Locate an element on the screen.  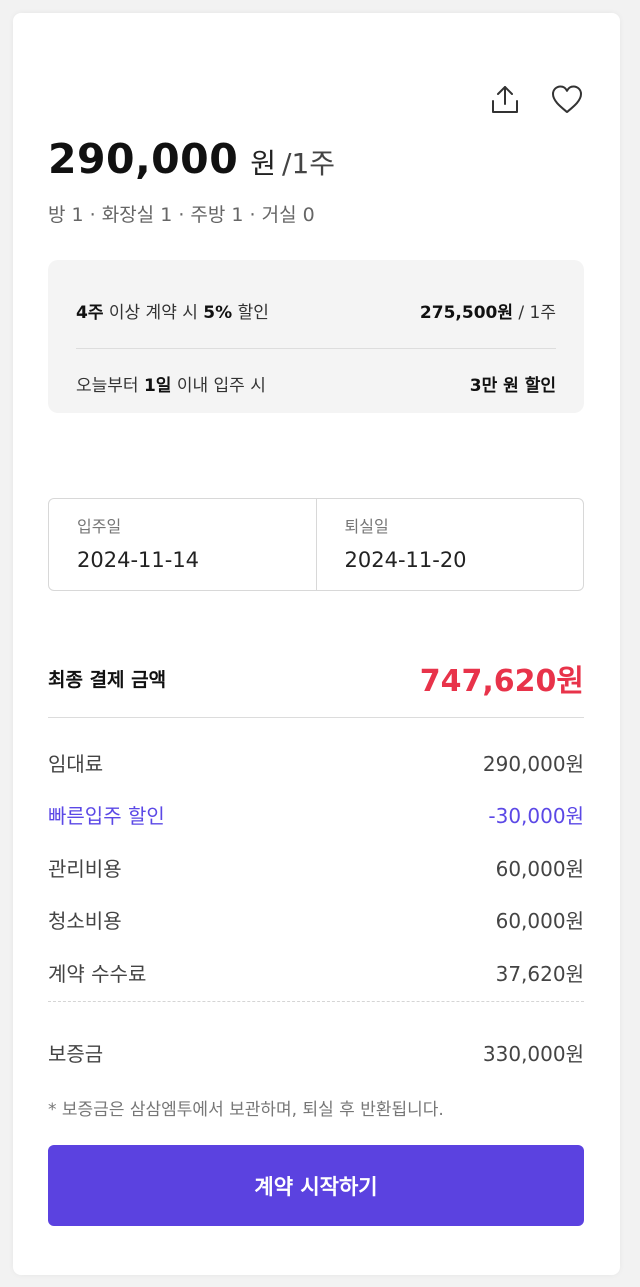
discount-text: 할인 is located at coordinates (250, 313).